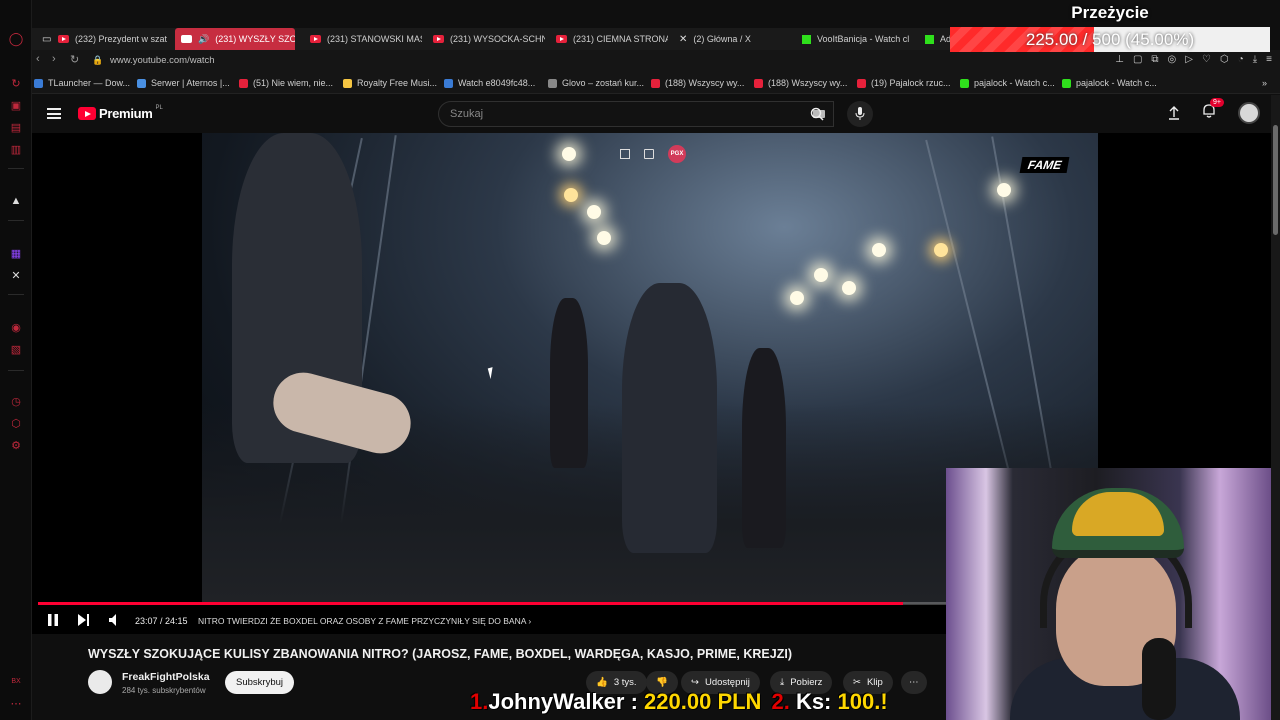  Describe the element at coordinates (114, 620) in the screenshot. I see `volume-icon` at that location.